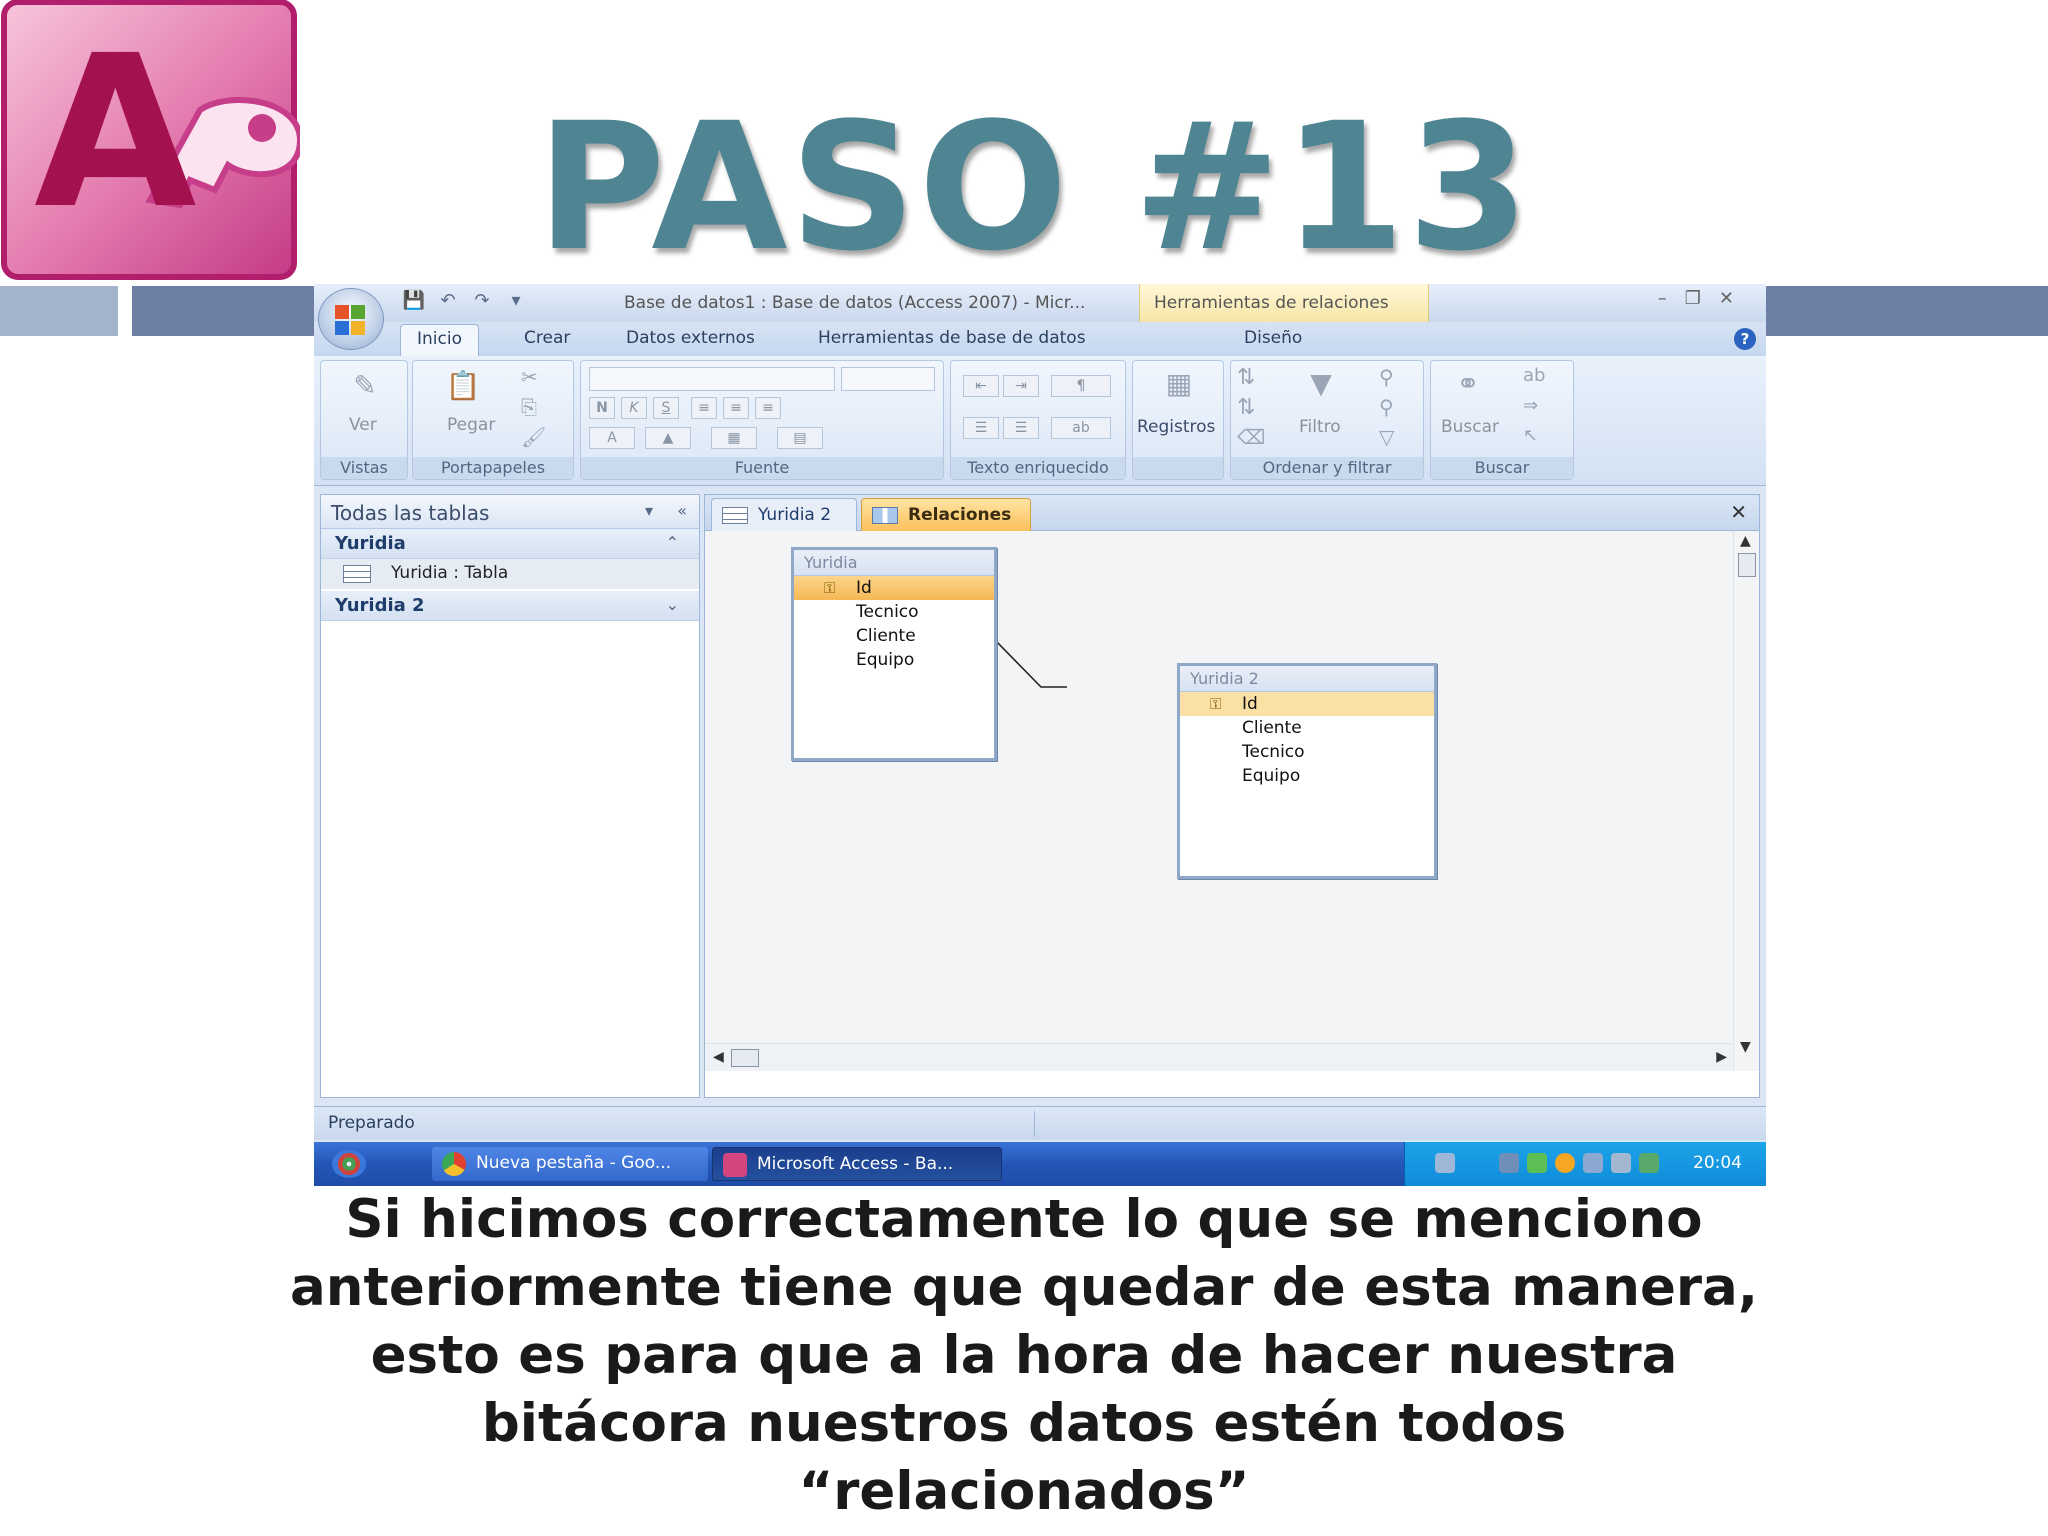  What do you see at coordinates (784, 514) in the screenshot?
I see `doc-tab-yuridia-2: Yuridia 2` at bounding box center [784, 514].